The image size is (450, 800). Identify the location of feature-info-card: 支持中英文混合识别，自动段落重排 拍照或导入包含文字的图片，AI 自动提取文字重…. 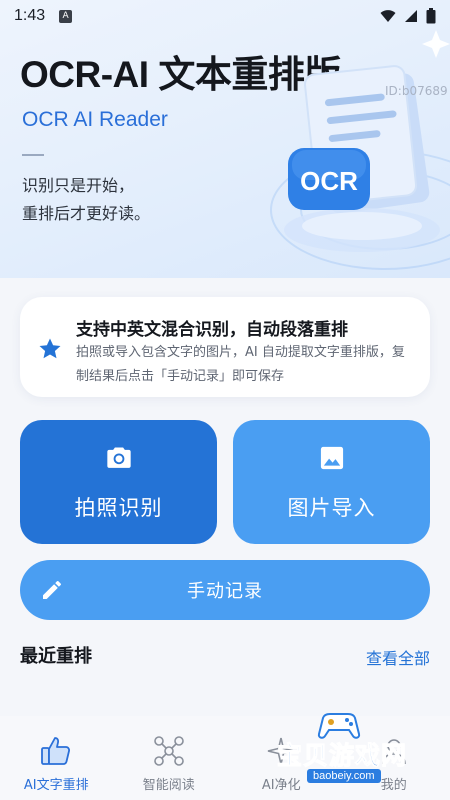
(225, 347).